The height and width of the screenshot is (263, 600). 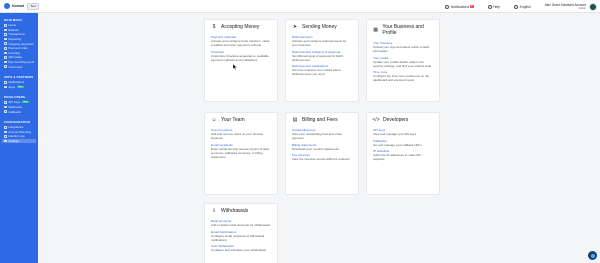 What do you see at coordinates (395, 134) in the screenshot?
I see `link-description: View and manage your API keys` at bounding box center [395, 134].